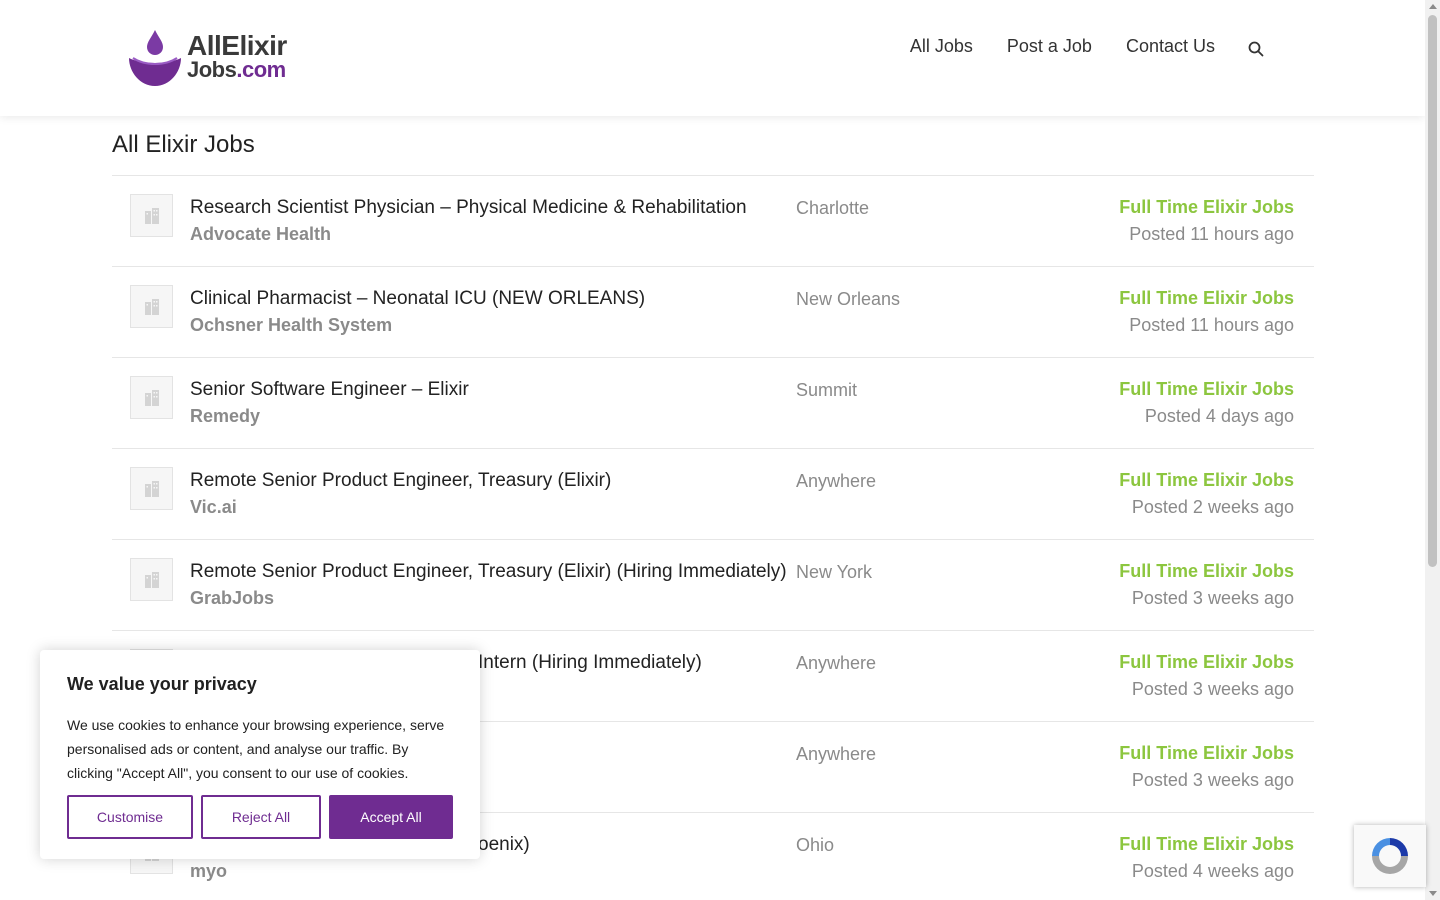  What do you see at coordinates (834, 572) in the screenshot?
I see `job-location: New York` at bounding box center [834, 572].